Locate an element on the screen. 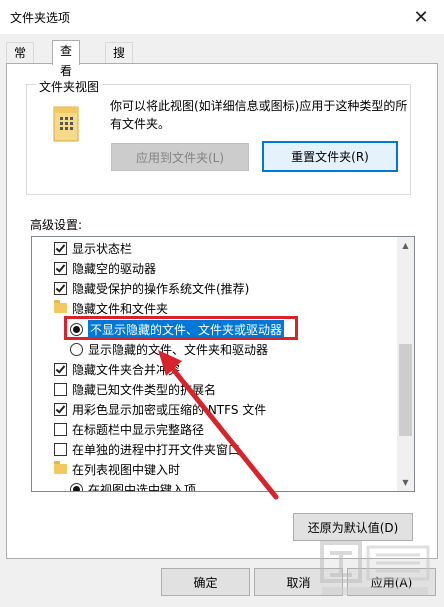  list-item-label: 在视图中选中键入项 is located at coordinates (142, 487).